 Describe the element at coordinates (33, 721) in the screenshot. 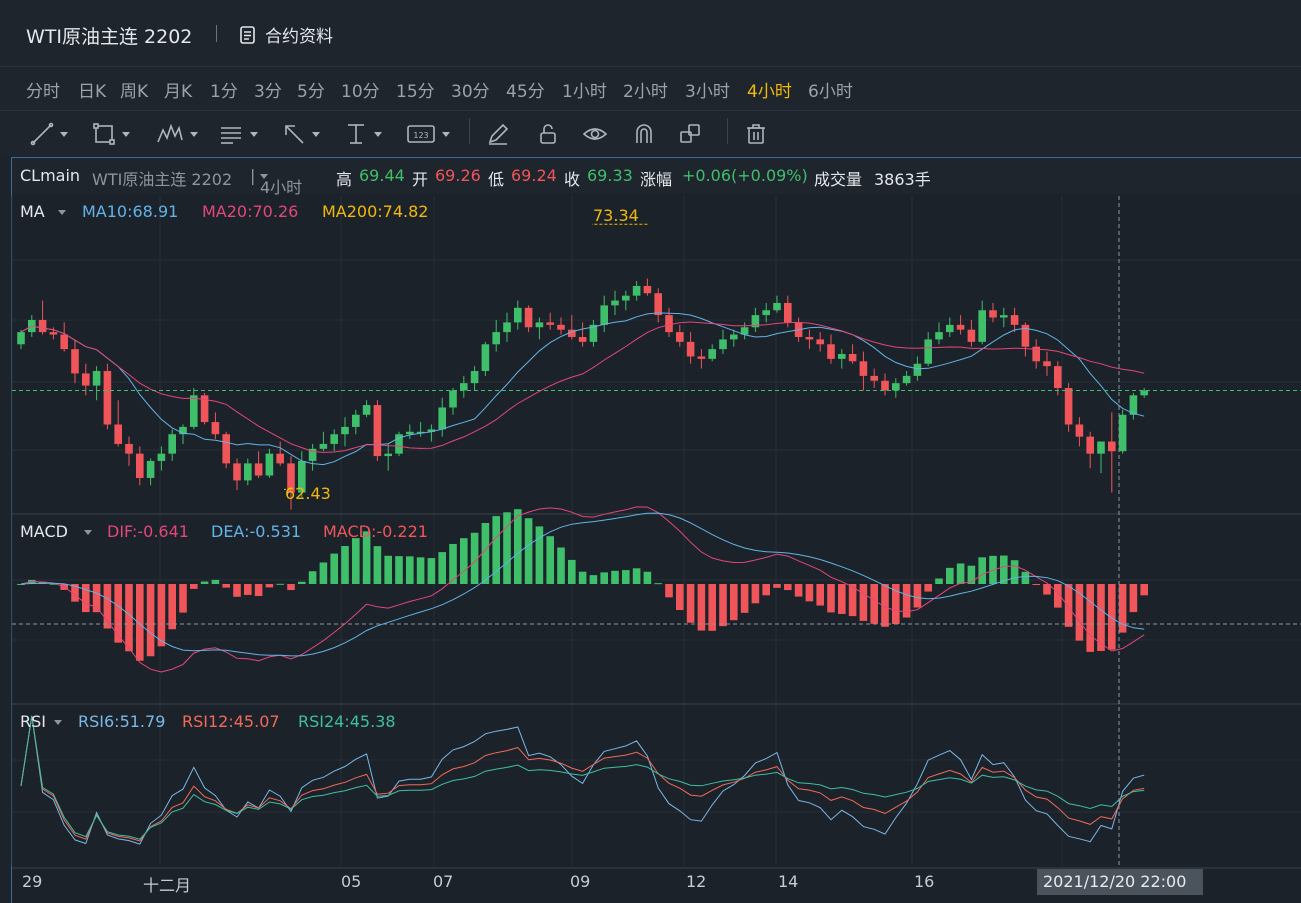

I see `rsi-label: RSI` at that location.